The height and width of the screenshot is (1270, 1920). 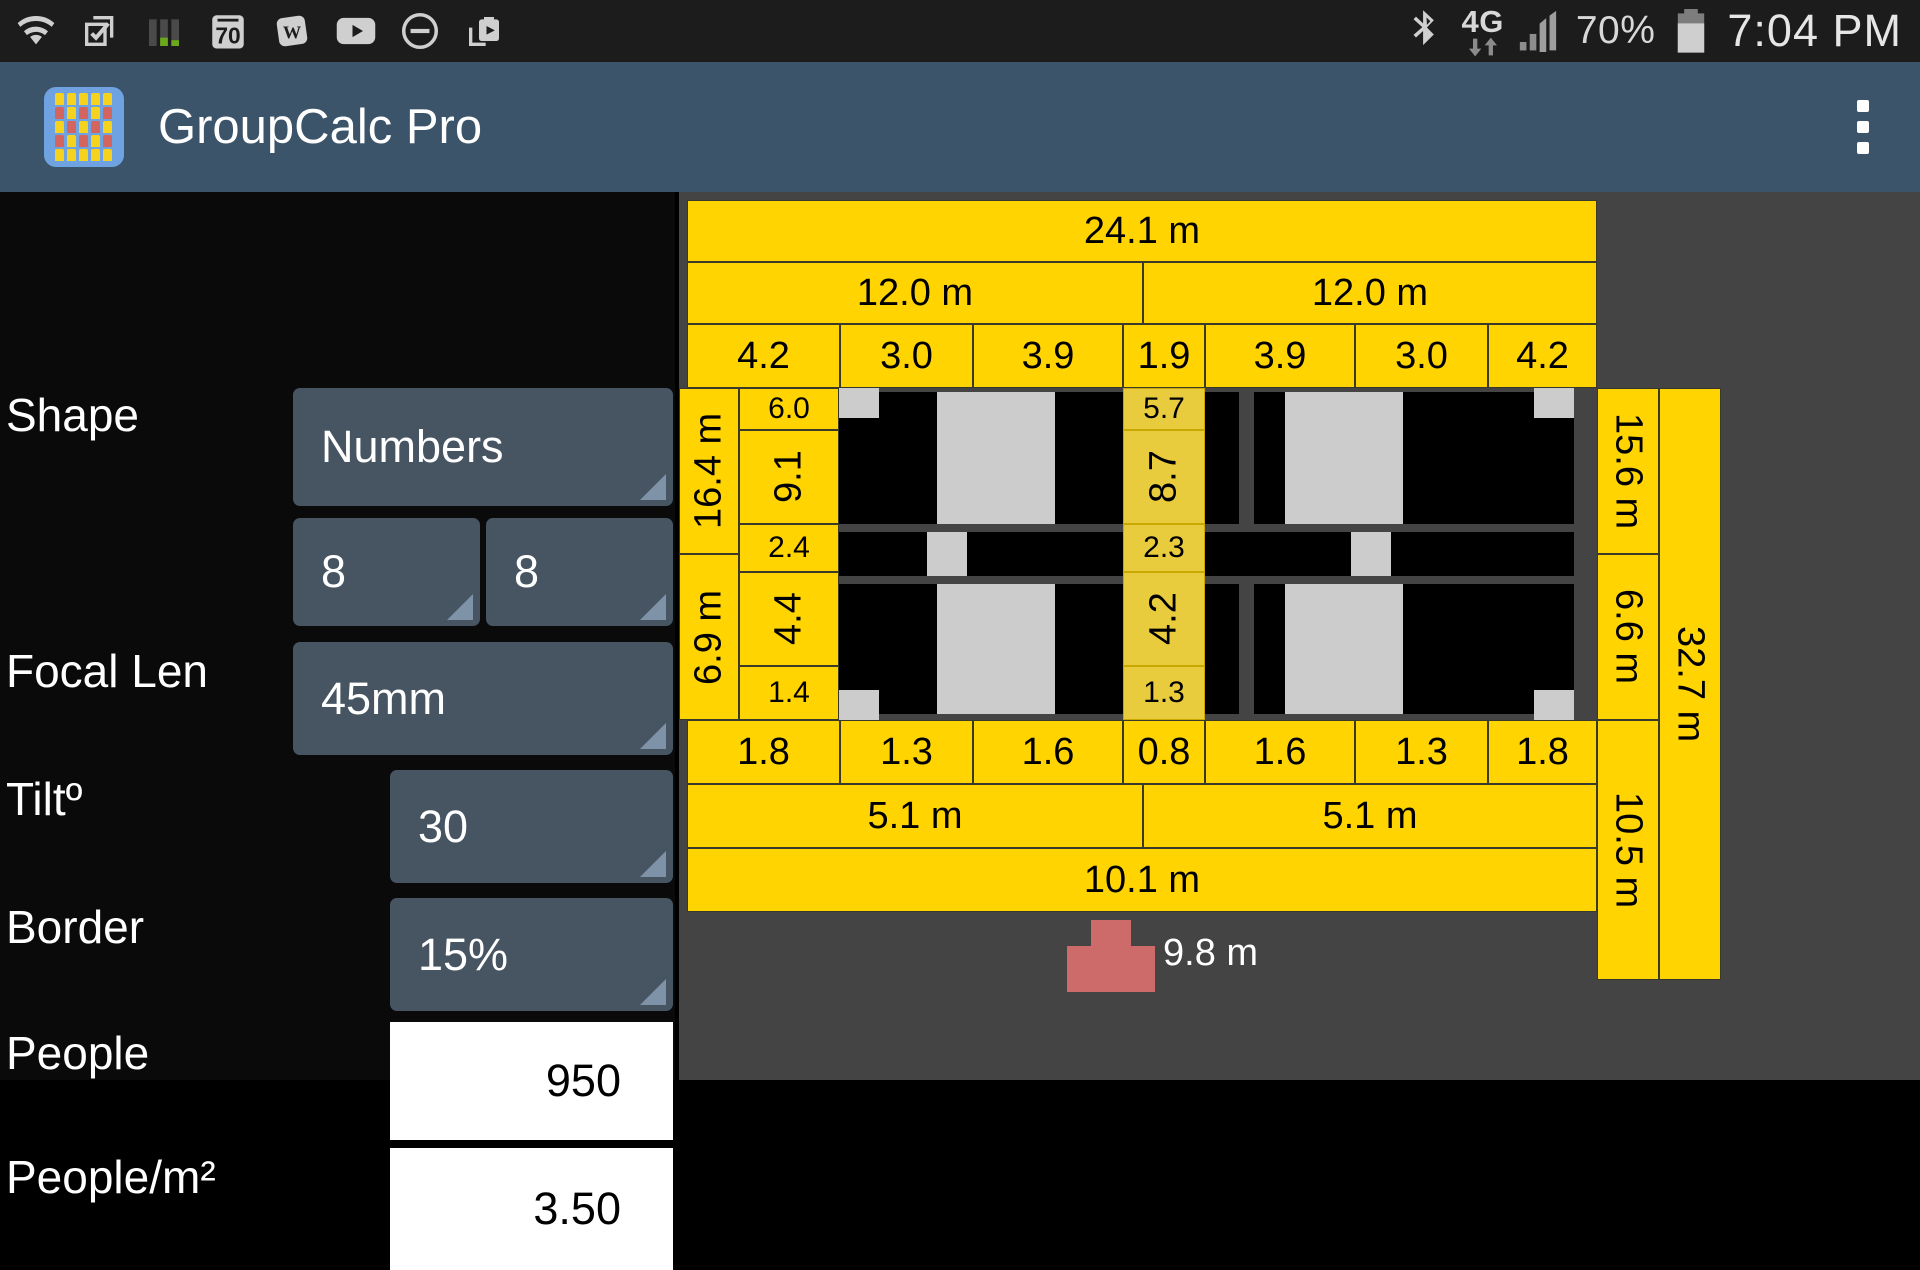 I want to click on people-label: People, so click(x=78, y=1053).